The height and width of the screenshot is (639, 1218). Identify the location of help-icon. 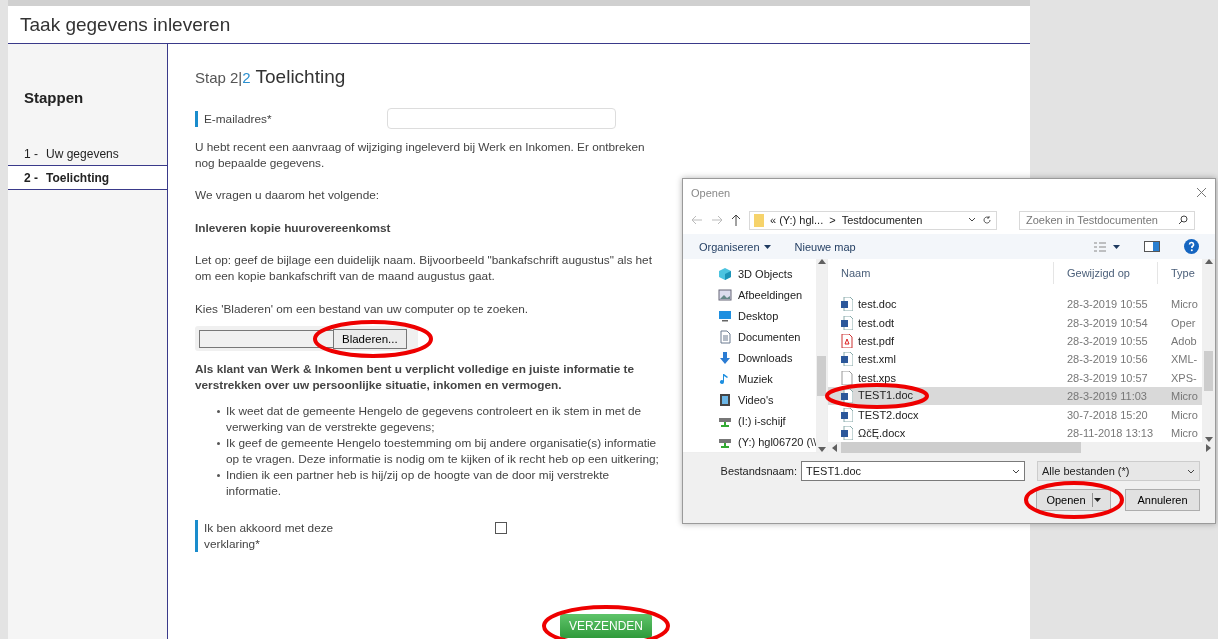
(1191, 246).